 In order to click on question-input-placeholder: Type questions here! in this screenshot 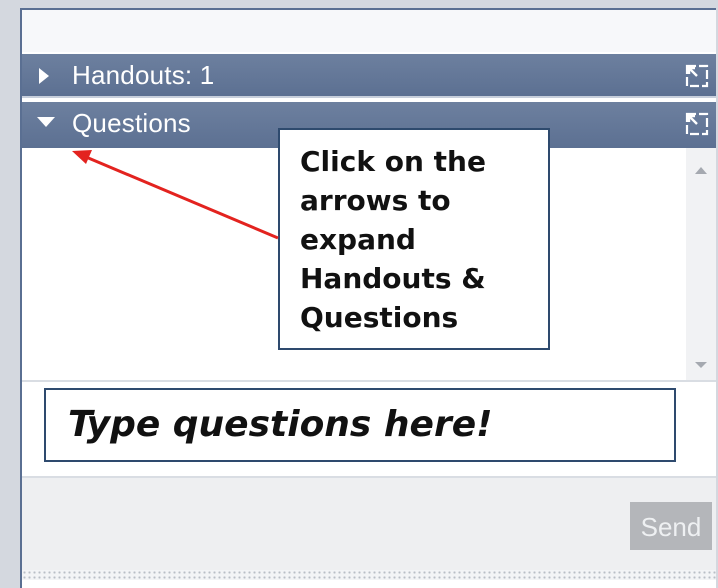, I will do `click(280, 424)`.